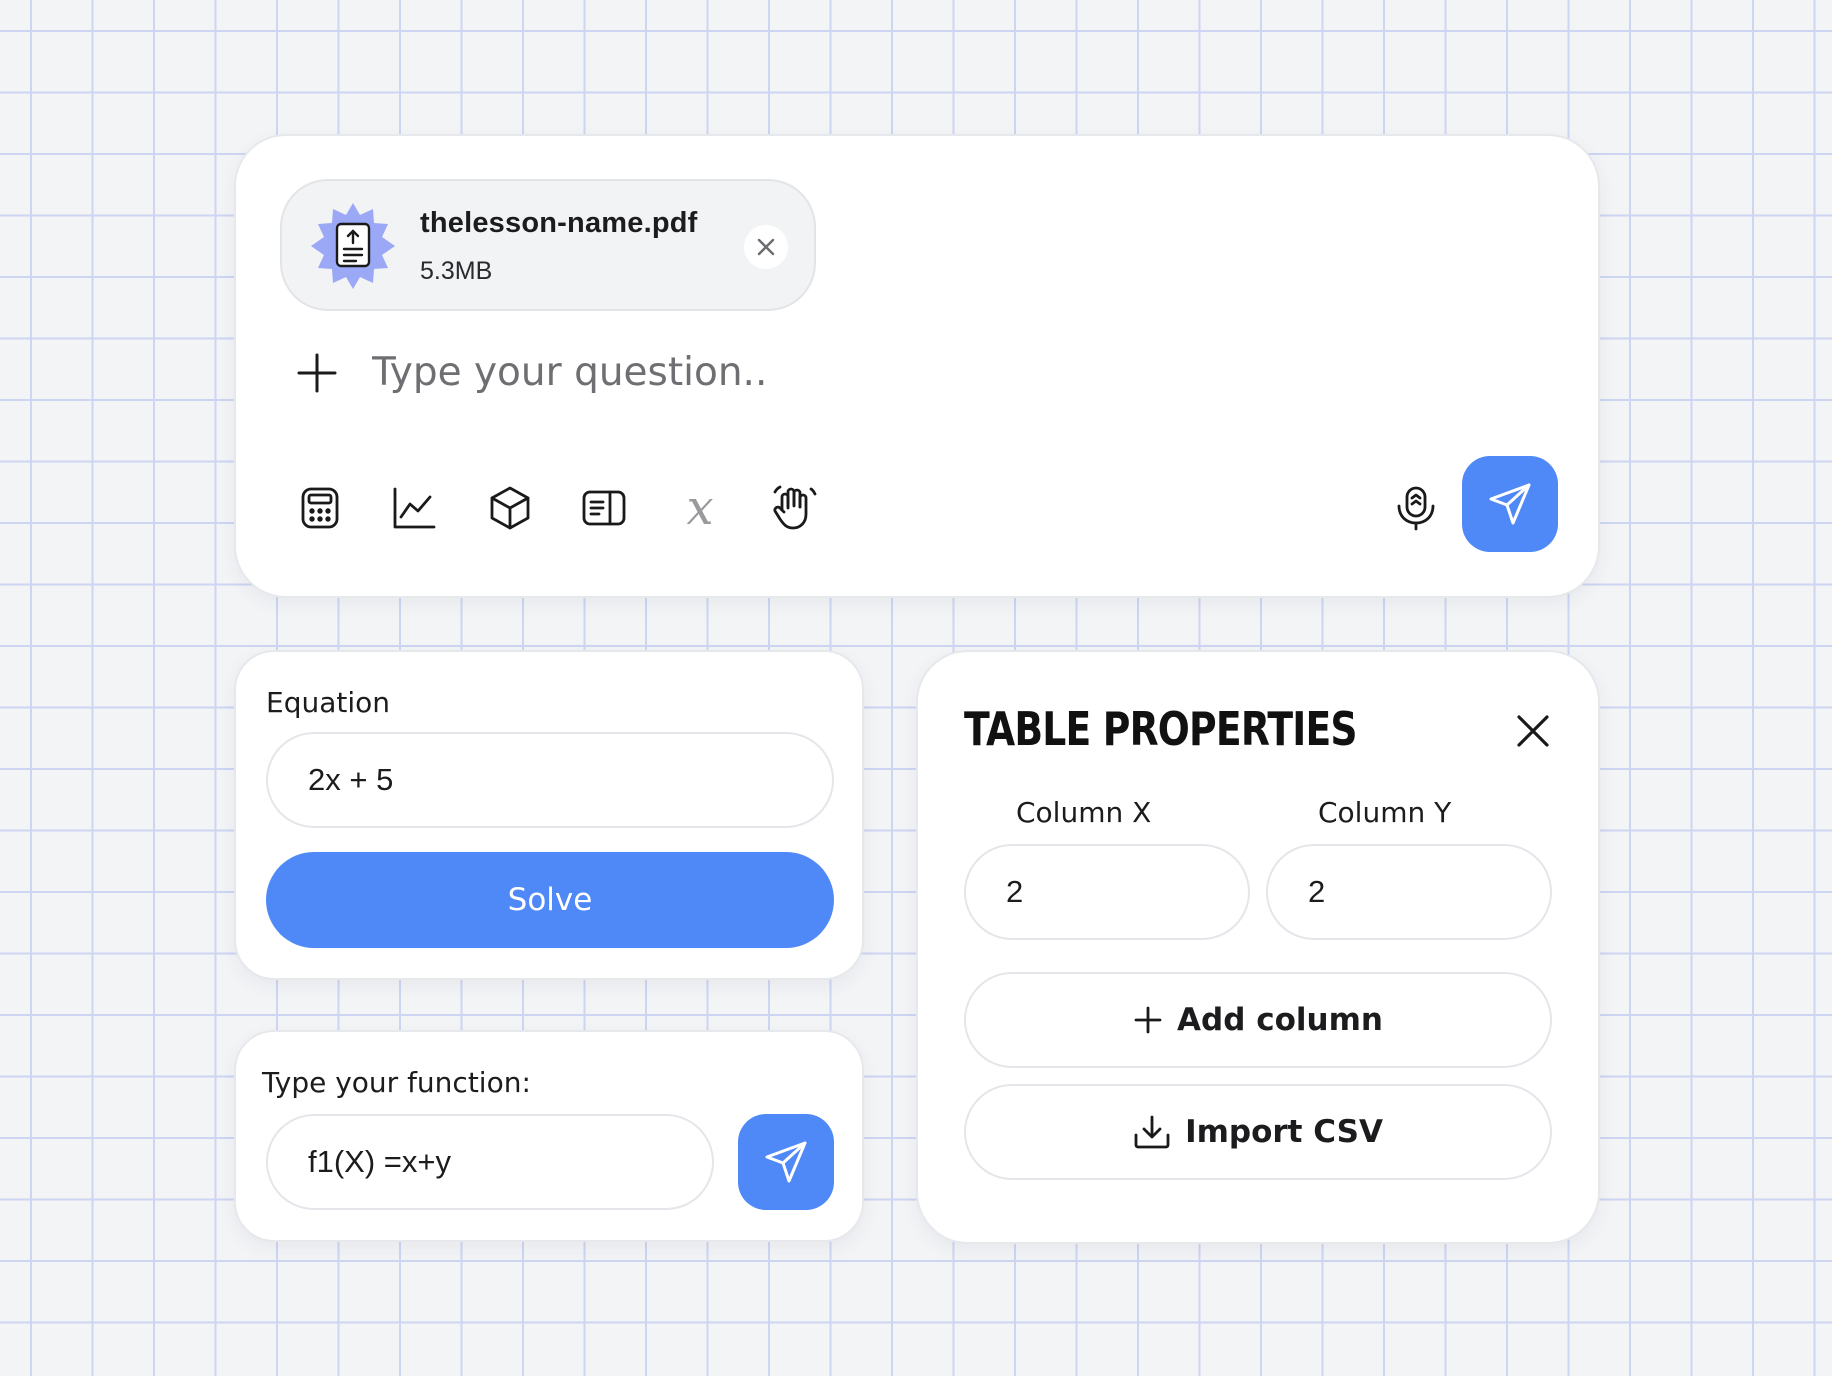 Image resolution: width=1832 pixels, height=1376 pixels. I want to click on import-csv-label: Import CSV, so click(1284, 1132).